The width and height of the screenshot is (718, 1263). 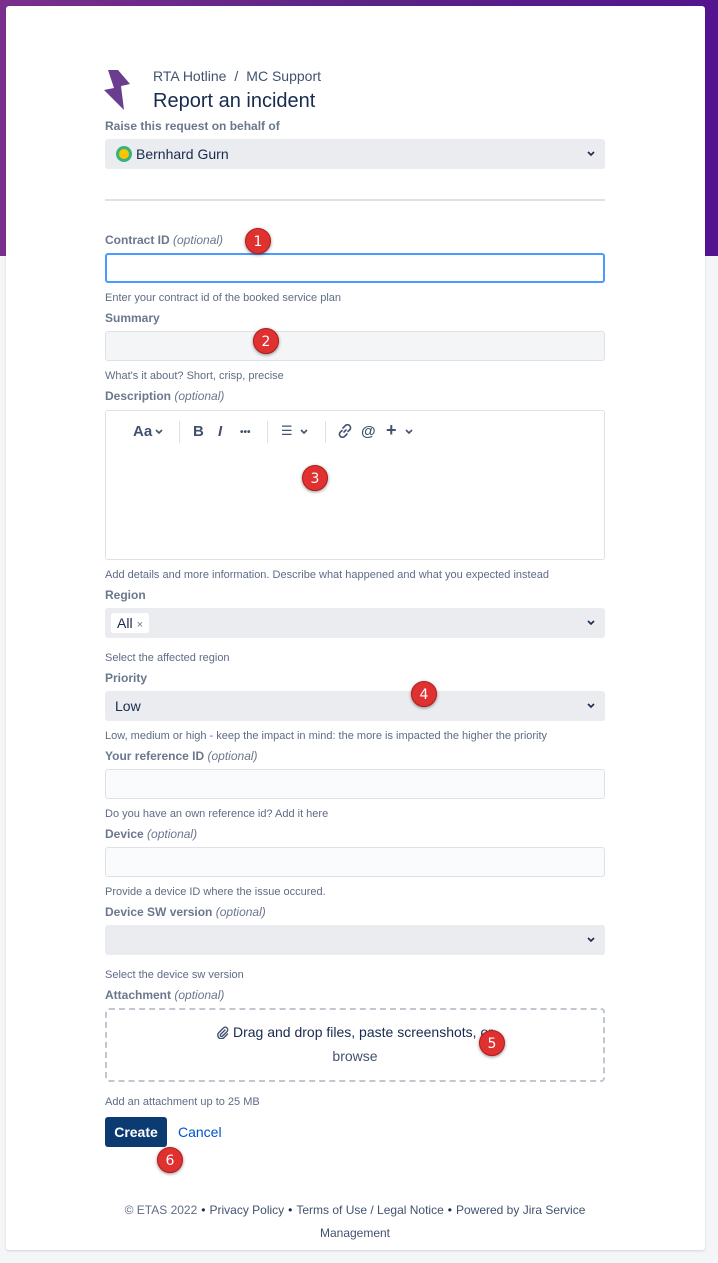 I want to click on link-icon, so click(x=345, y=431).